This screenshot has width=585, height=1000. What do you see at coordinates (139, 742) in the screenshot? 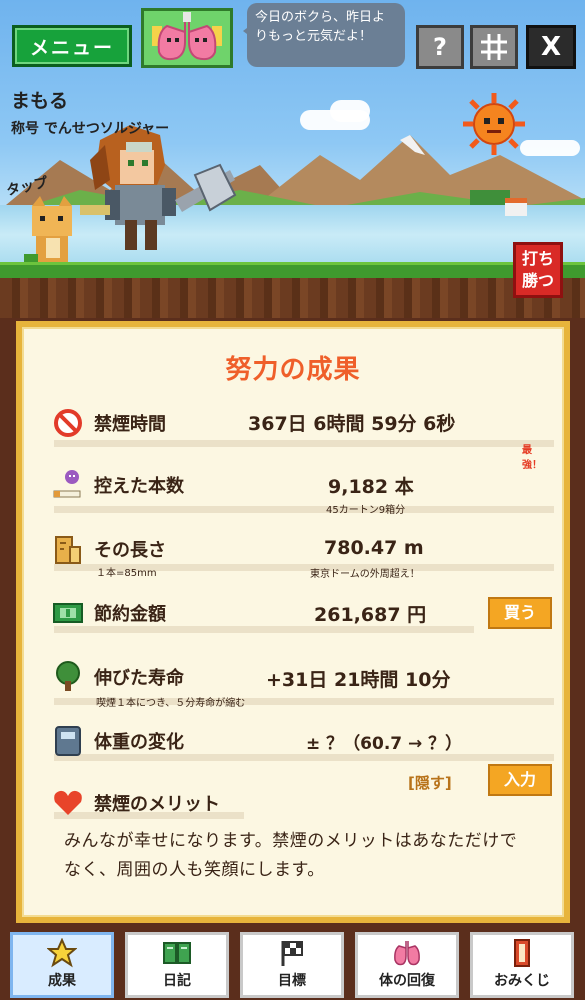
I see `row-label: 体重の変化` at bounding box center [139, 742].